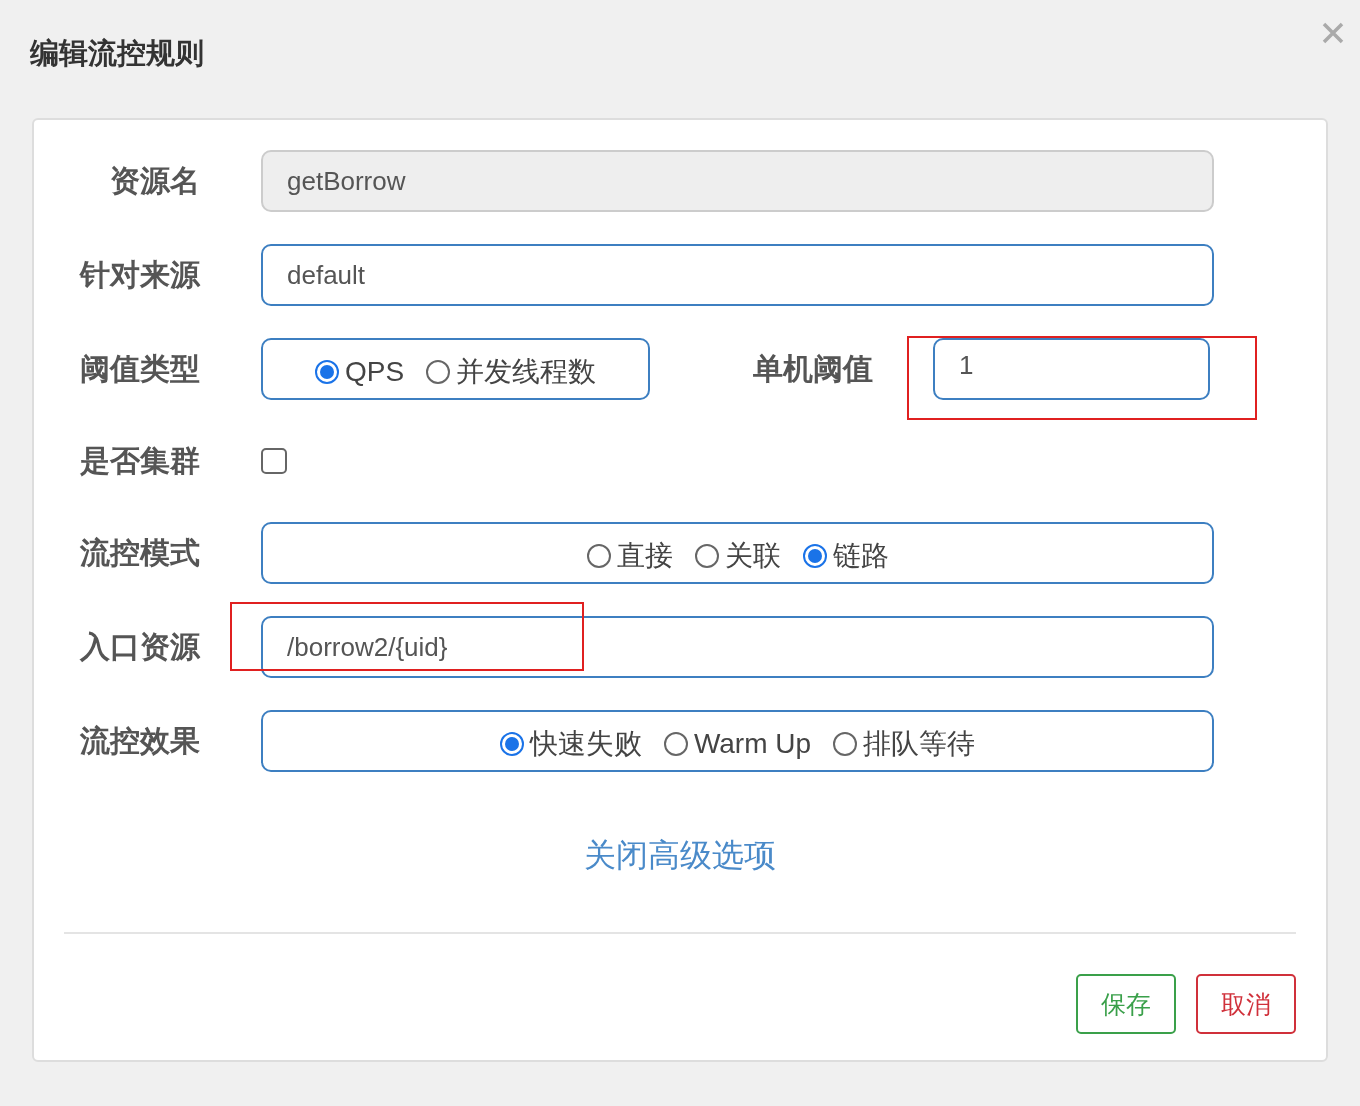  Describe the element at coordinates (585, 744) in the screenshot. I see `radio-label: 快速失败` at that location.